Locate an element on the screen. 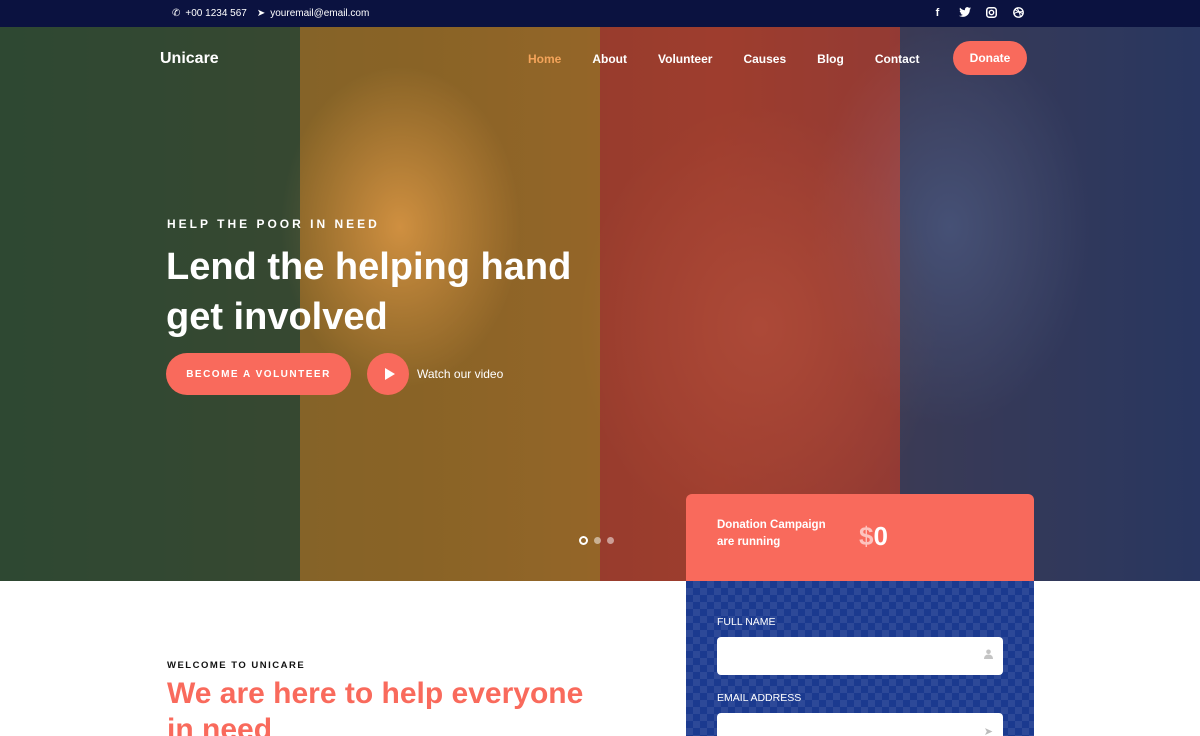 The width and height of the screenshot is (1200, 736). email-address: youremail@email.com is located at coordinates (320, 13).